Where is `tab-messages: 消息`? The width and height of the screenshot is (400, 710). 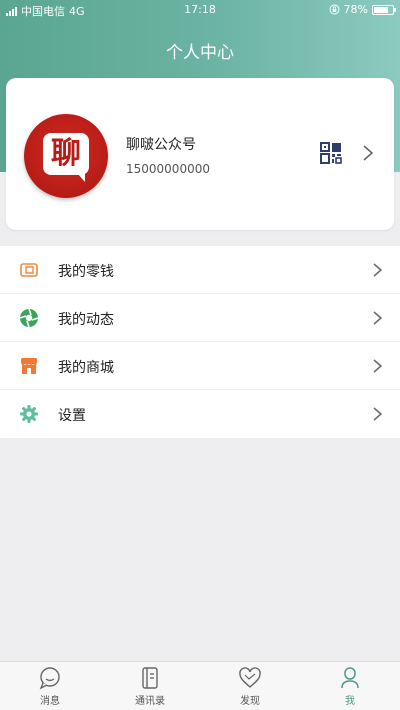 tab-messages: 消息 is located at coordinates (50, 686).